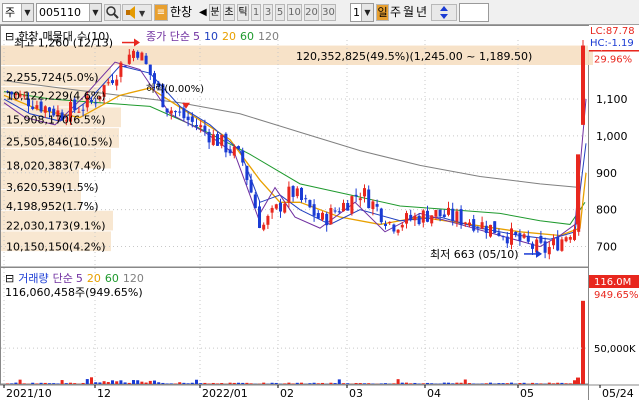  Describe the element at coordinates (137, 12) in the screenshot. I see `speaker-icon: ▼` at that location.